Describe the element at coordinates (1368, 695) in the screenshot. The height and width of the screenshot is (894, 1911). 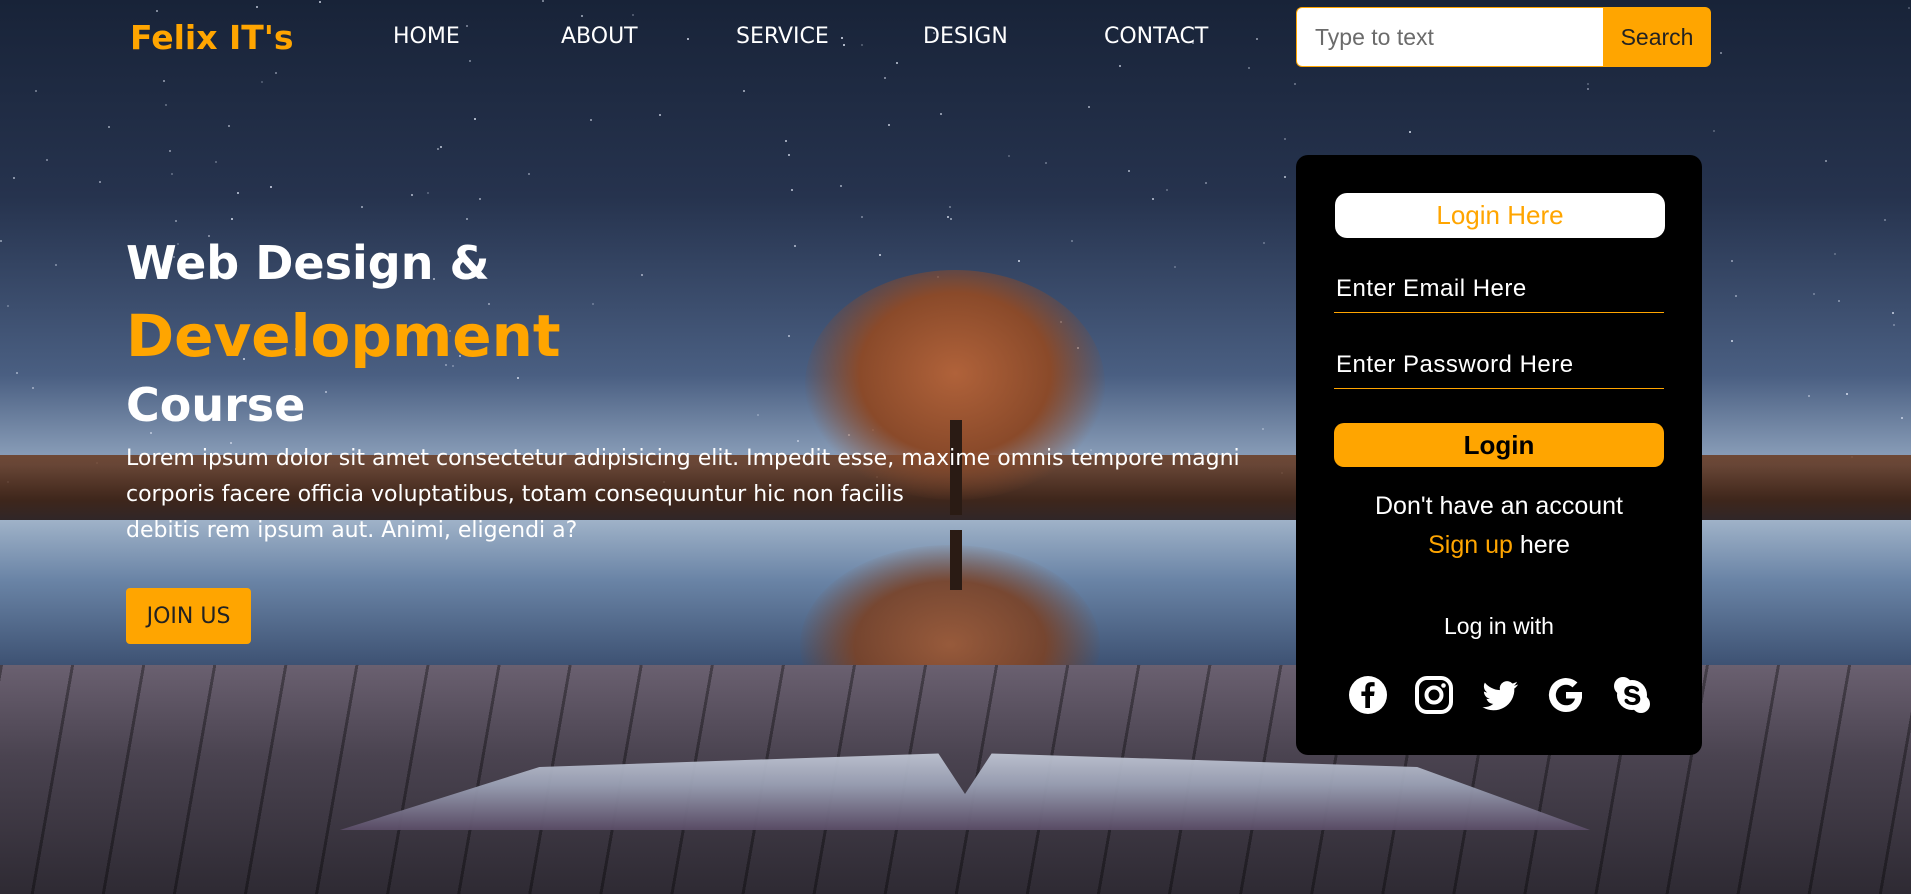
I see `facebook-icon` at that location.